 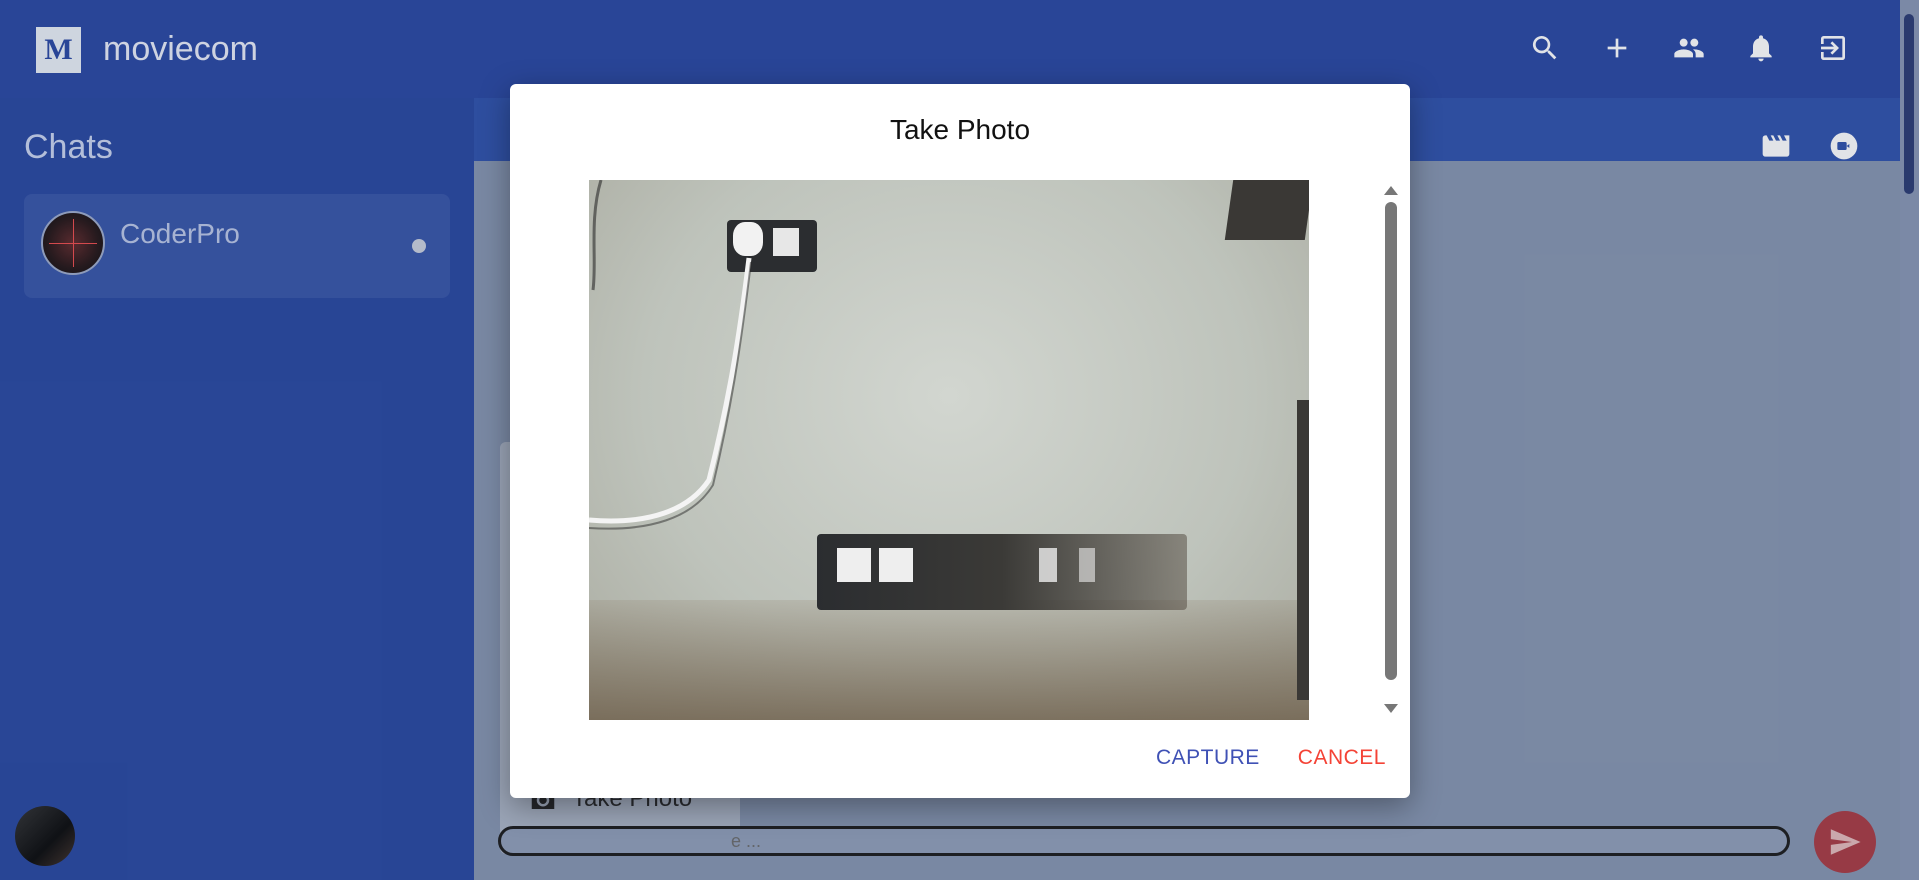 I want to click on dialog-title: Take Photo, so click(x=960, y=129).